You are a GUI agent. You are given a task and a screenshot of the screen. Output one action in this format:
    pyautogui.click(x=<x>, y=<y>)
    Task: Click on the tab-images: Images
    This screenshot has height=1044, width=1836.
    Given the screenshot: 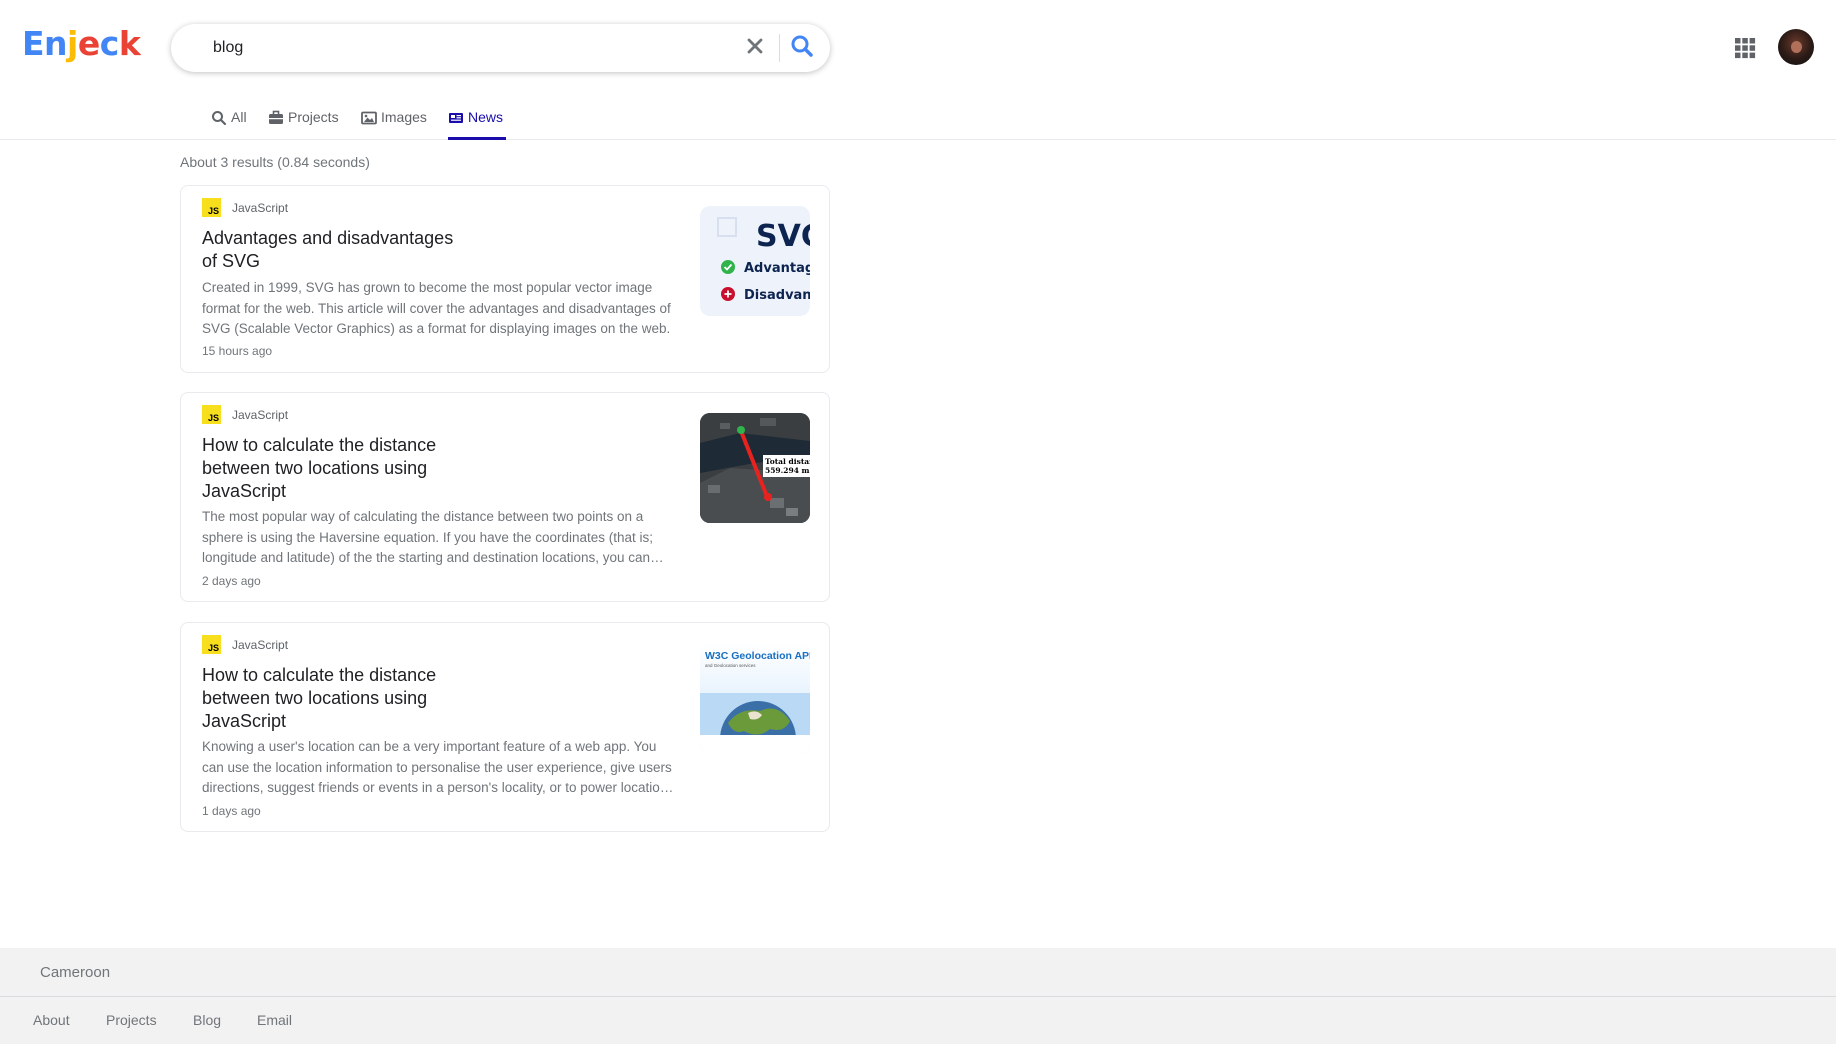 What is the action you would take?
    pyautogui.click(x=394, y=123)
    